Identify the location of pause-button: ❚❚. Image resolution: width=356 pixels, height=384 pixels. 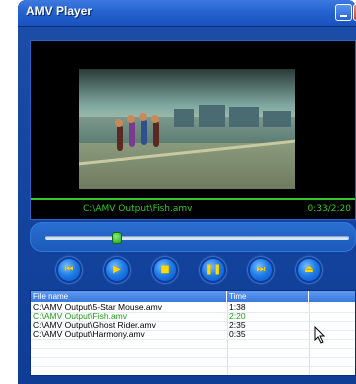
(213, 270).